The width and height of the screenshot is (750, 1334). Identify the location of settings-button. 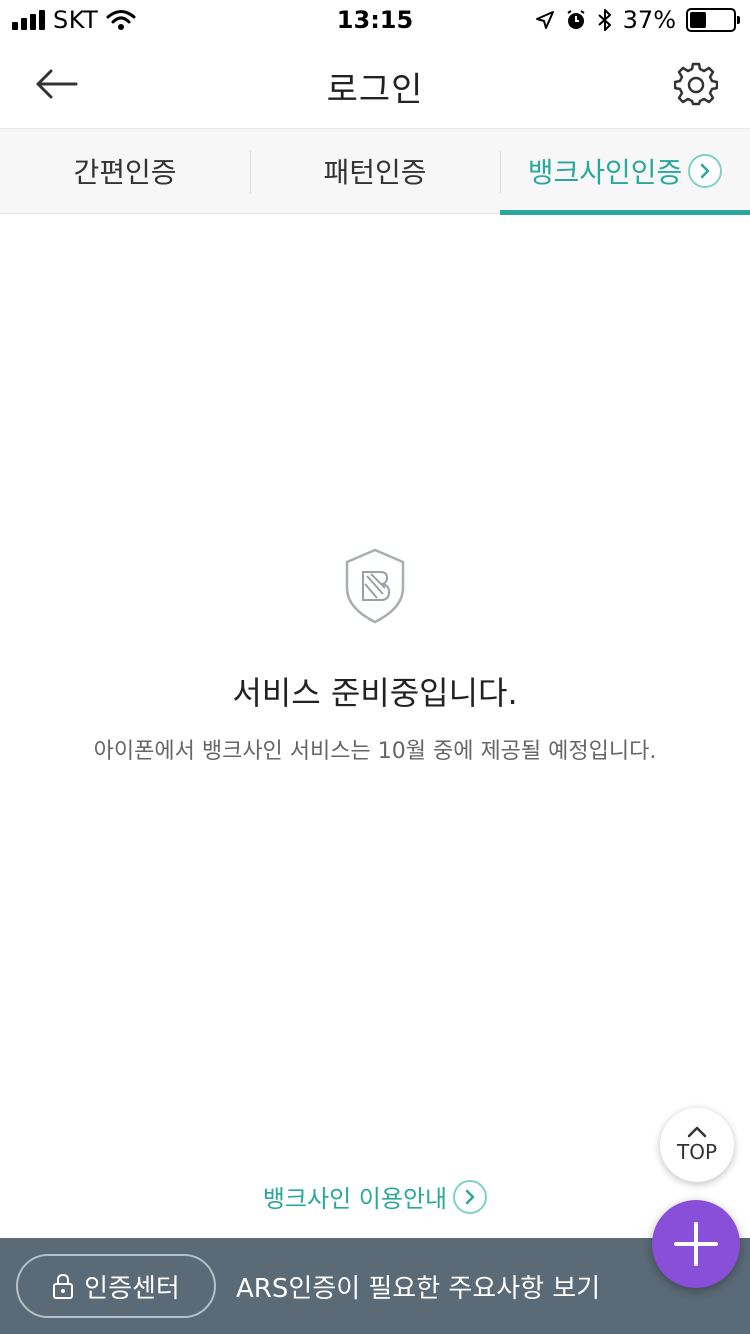
(696, 84).